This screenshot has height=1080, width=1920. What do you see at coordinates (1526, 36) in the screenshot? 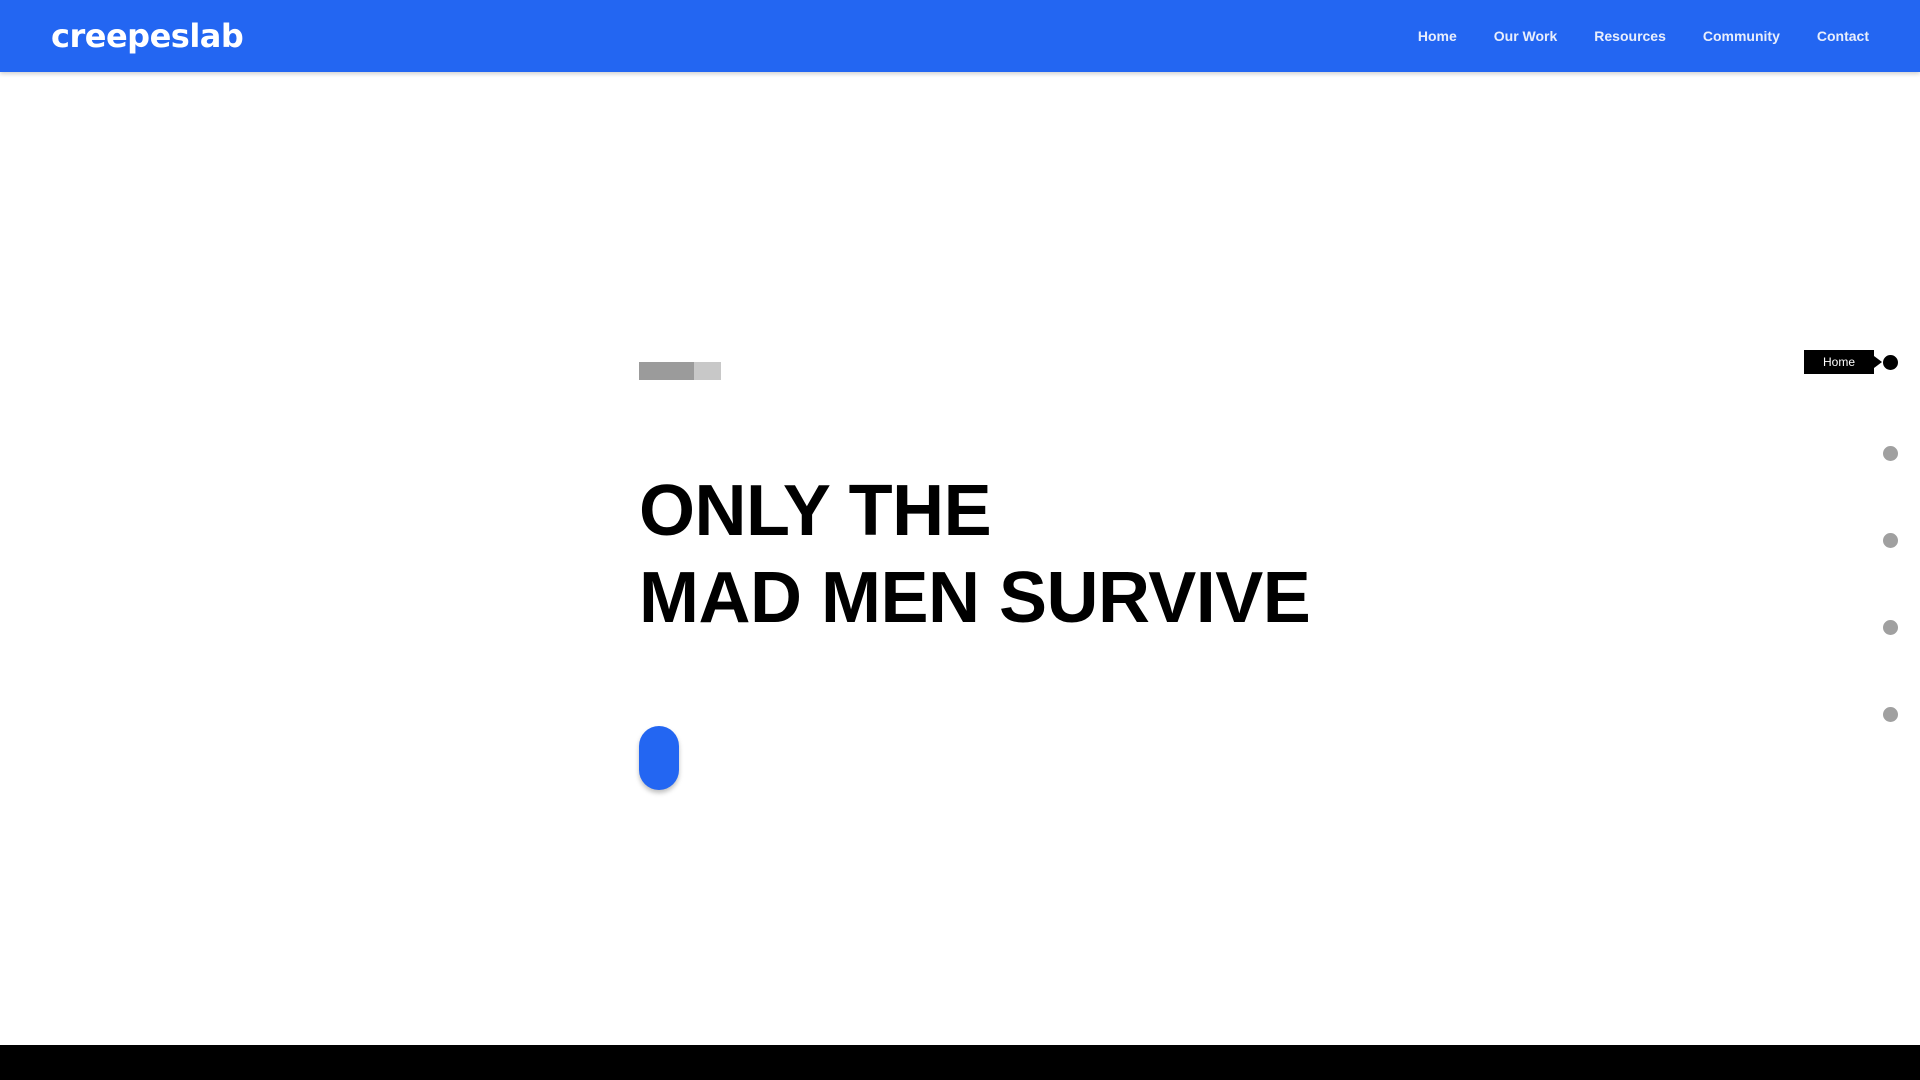
I see `nav-link-our-work: Our Work` at bounding box center [1526, 36].